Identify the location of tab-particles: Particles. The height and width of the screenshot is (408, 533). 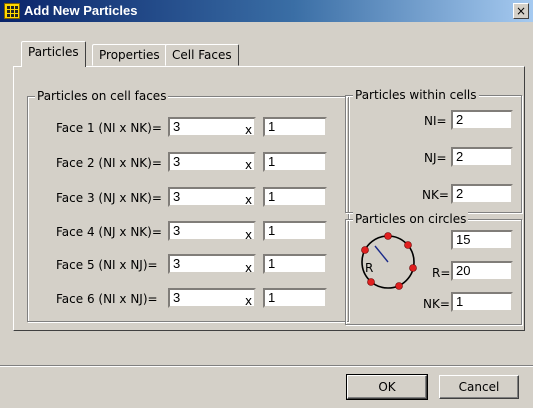
(53, 54).